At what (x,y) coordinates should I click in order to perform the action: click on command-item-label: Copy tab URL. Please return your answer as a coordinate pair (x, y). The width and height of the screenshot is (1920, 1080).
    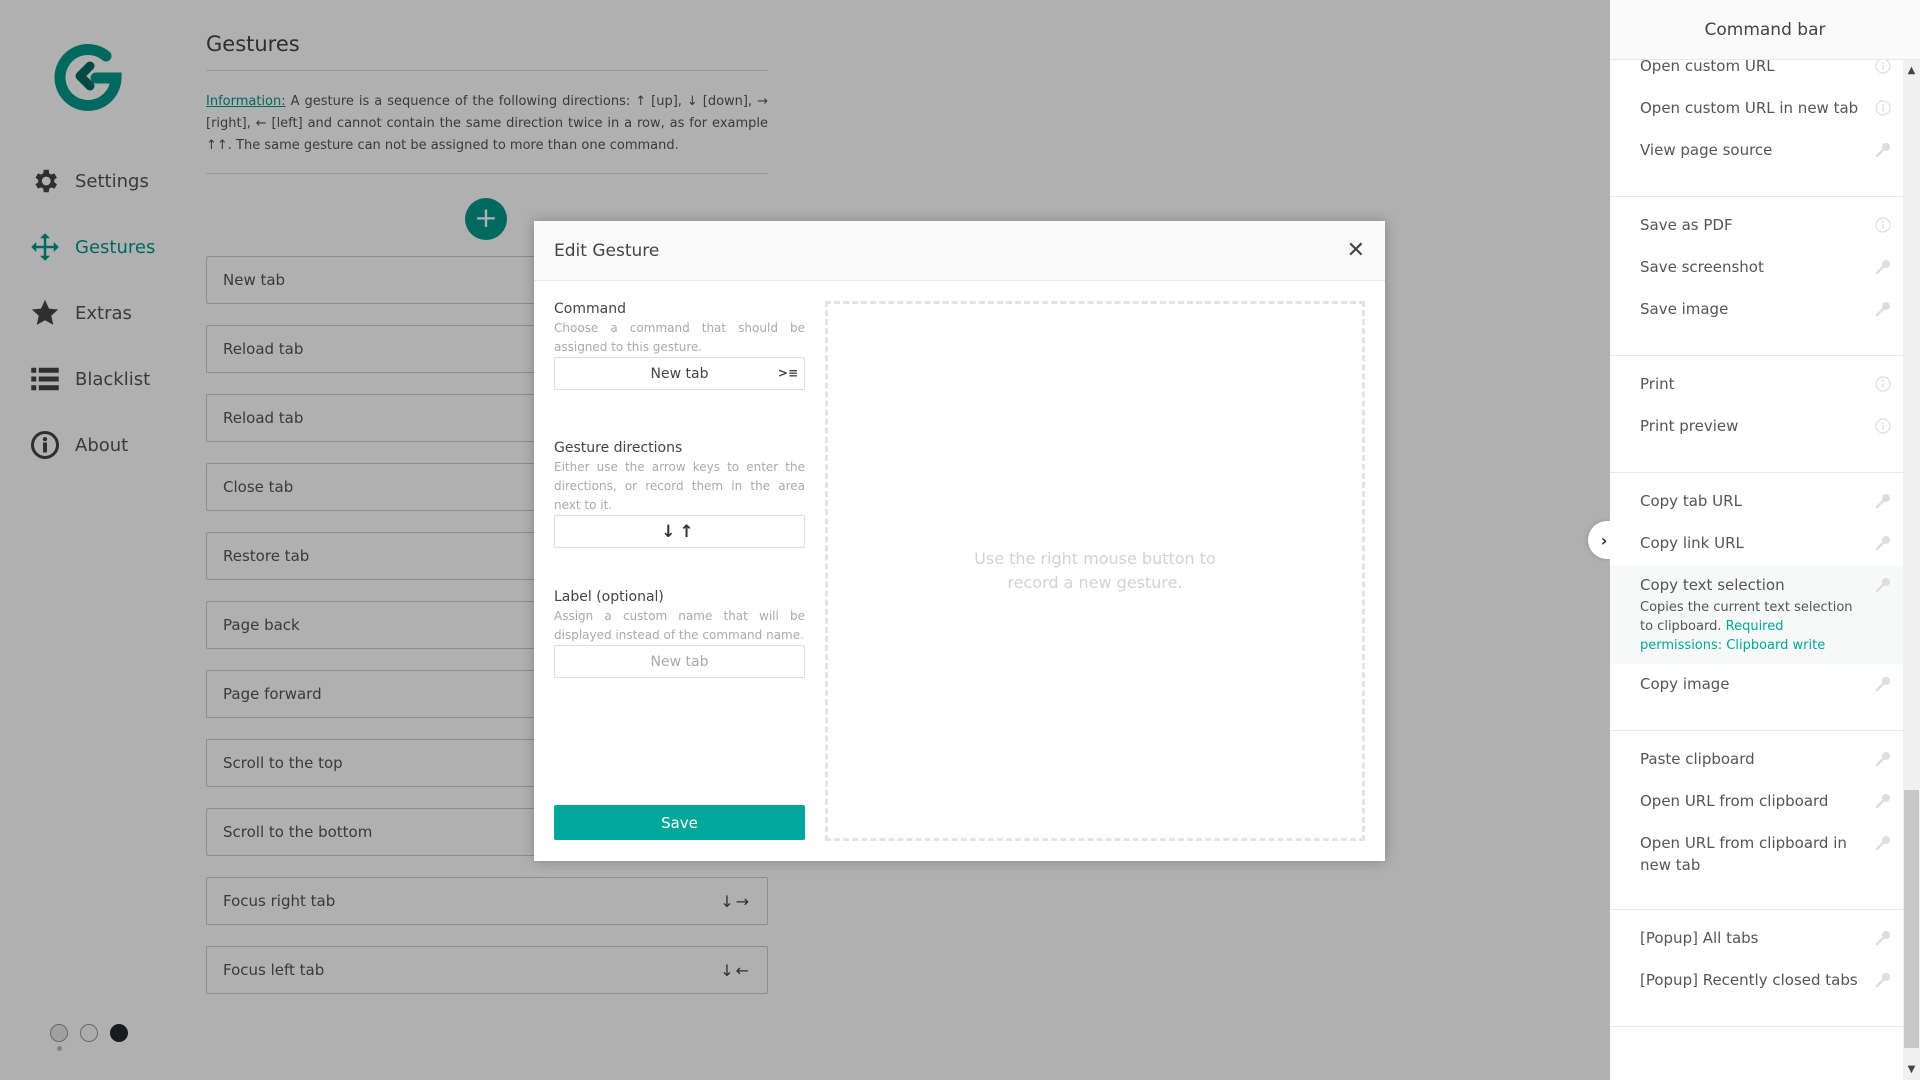
    Looking at the image, I should click on (1691, 501).